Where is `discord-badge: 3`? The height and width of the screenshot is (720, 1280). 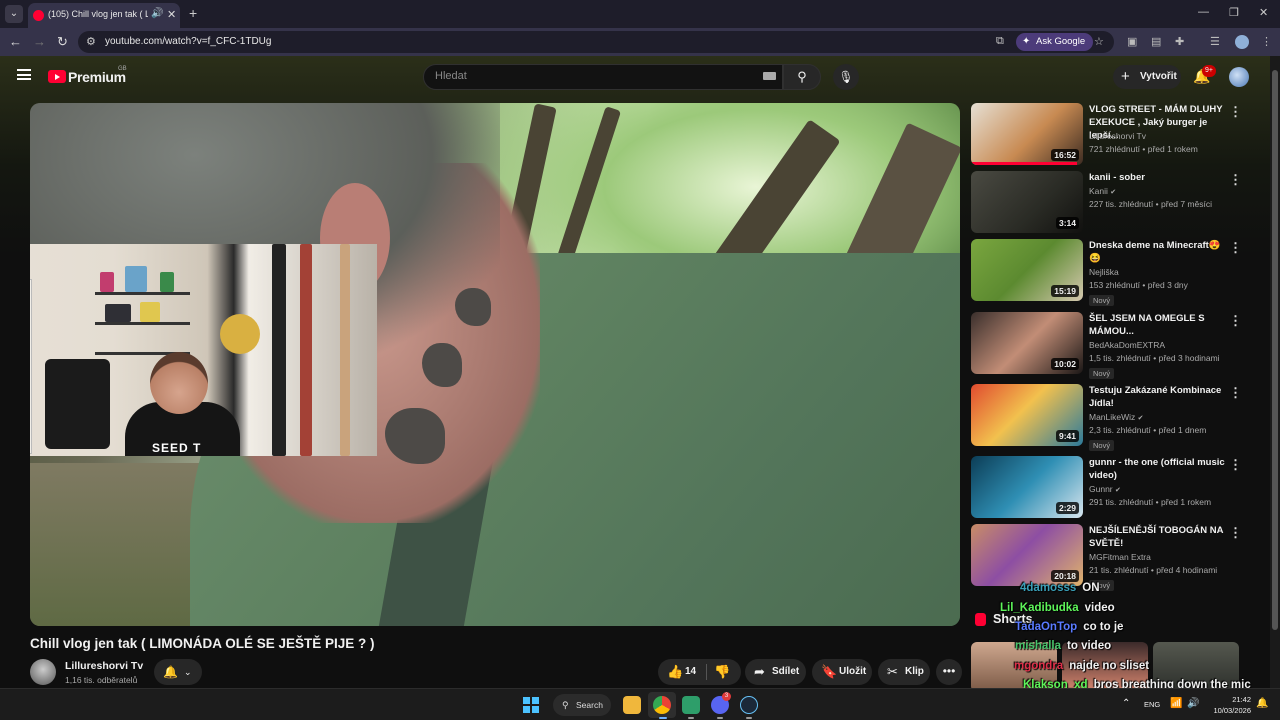 discord-badge: 3 is located at coordinates (726, 696).